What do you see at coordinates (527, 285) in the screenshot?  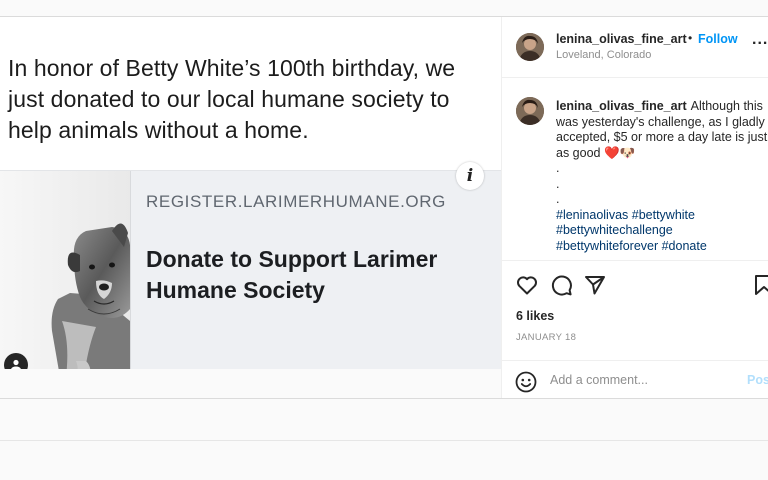 I see `heart-icon` at bounding box center [527, 285].